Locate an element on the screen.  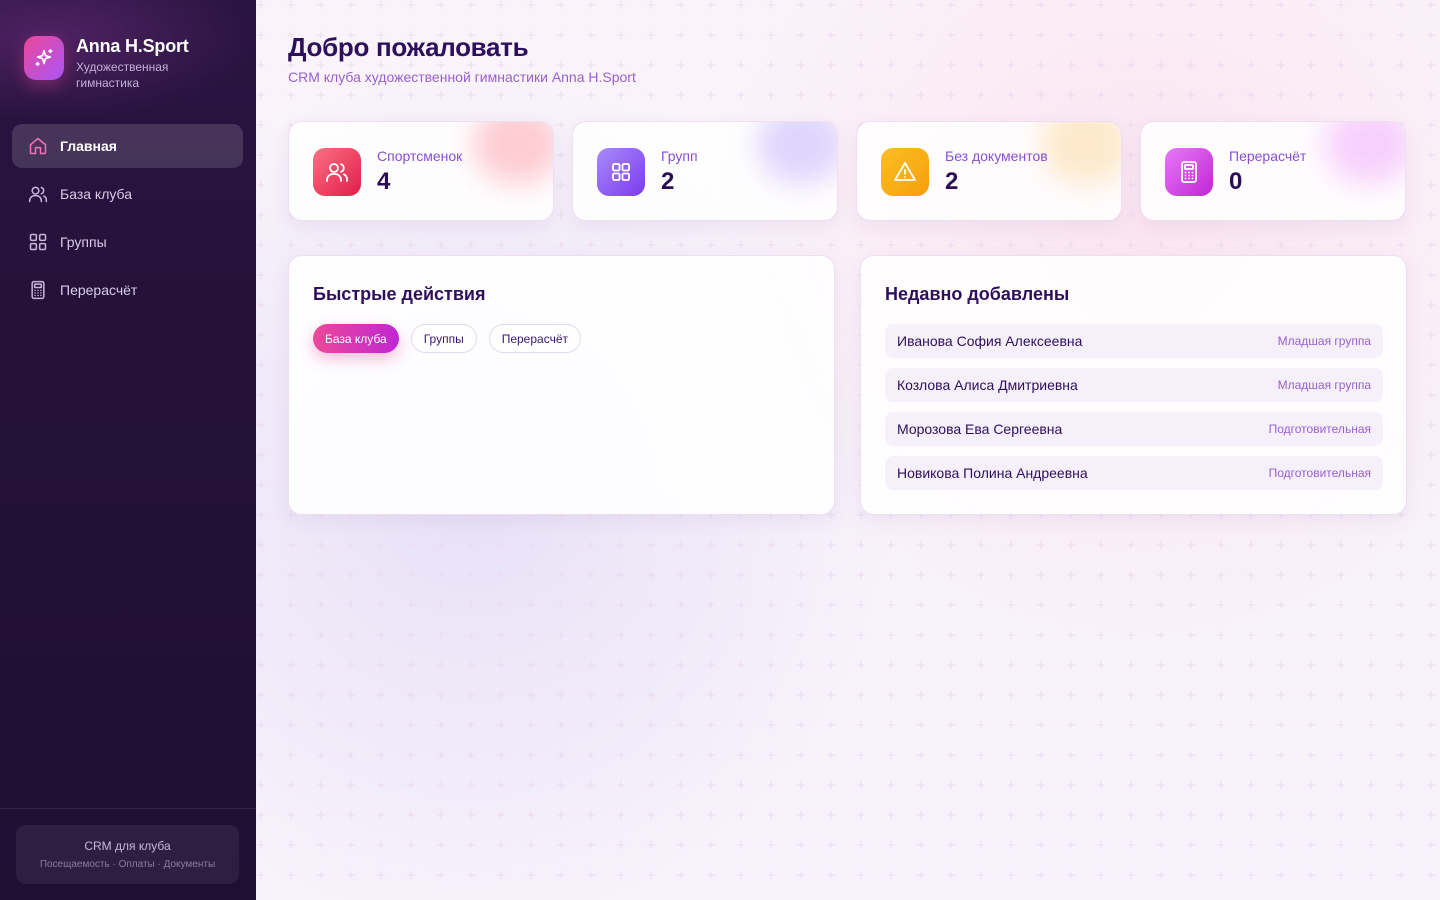
stat-card-athletes: Спортсменок 4 is located at coordinates (421, 171).